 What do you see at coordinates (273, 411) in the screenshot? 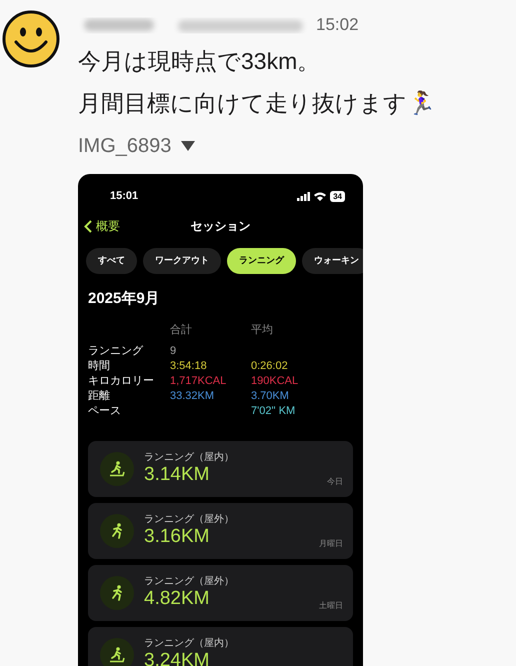
I see `stat-value: 7'02'' KM` at bounding box center [273, 411].